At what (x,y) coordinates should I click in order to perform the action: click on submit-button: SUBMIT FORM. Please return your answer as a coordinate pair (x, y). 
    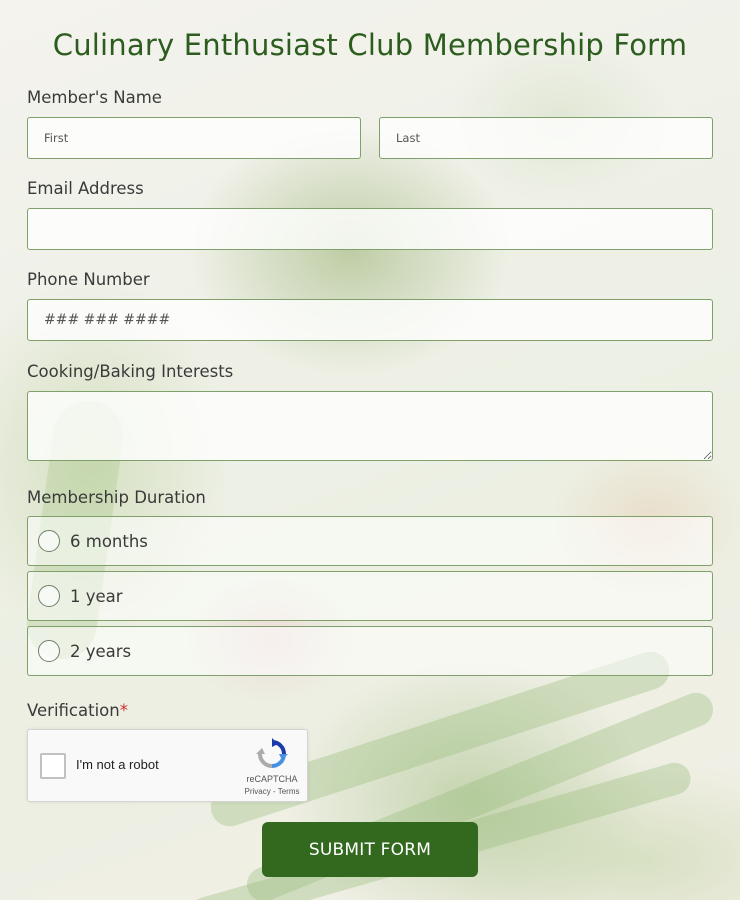
    Looking at the image, I should click on (370, 849).